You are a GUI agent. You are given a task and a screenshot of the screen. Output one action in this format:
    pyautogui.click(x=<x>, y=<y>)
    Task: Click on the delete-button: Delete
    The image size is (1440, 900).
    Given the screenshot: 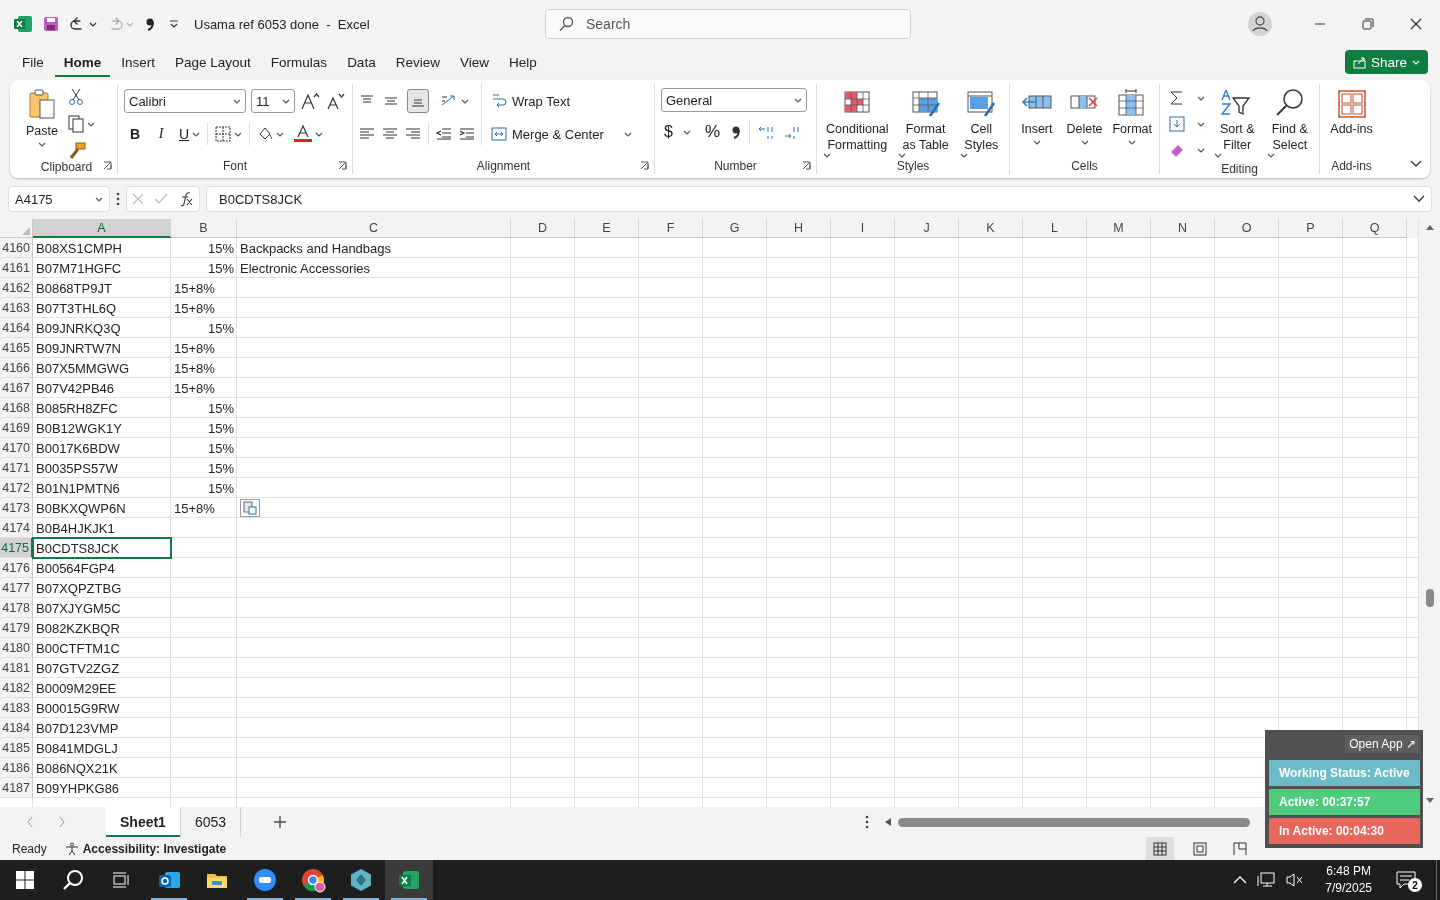 What is the action you would take?
    pyautogui.click(x=1084, y=121)
    